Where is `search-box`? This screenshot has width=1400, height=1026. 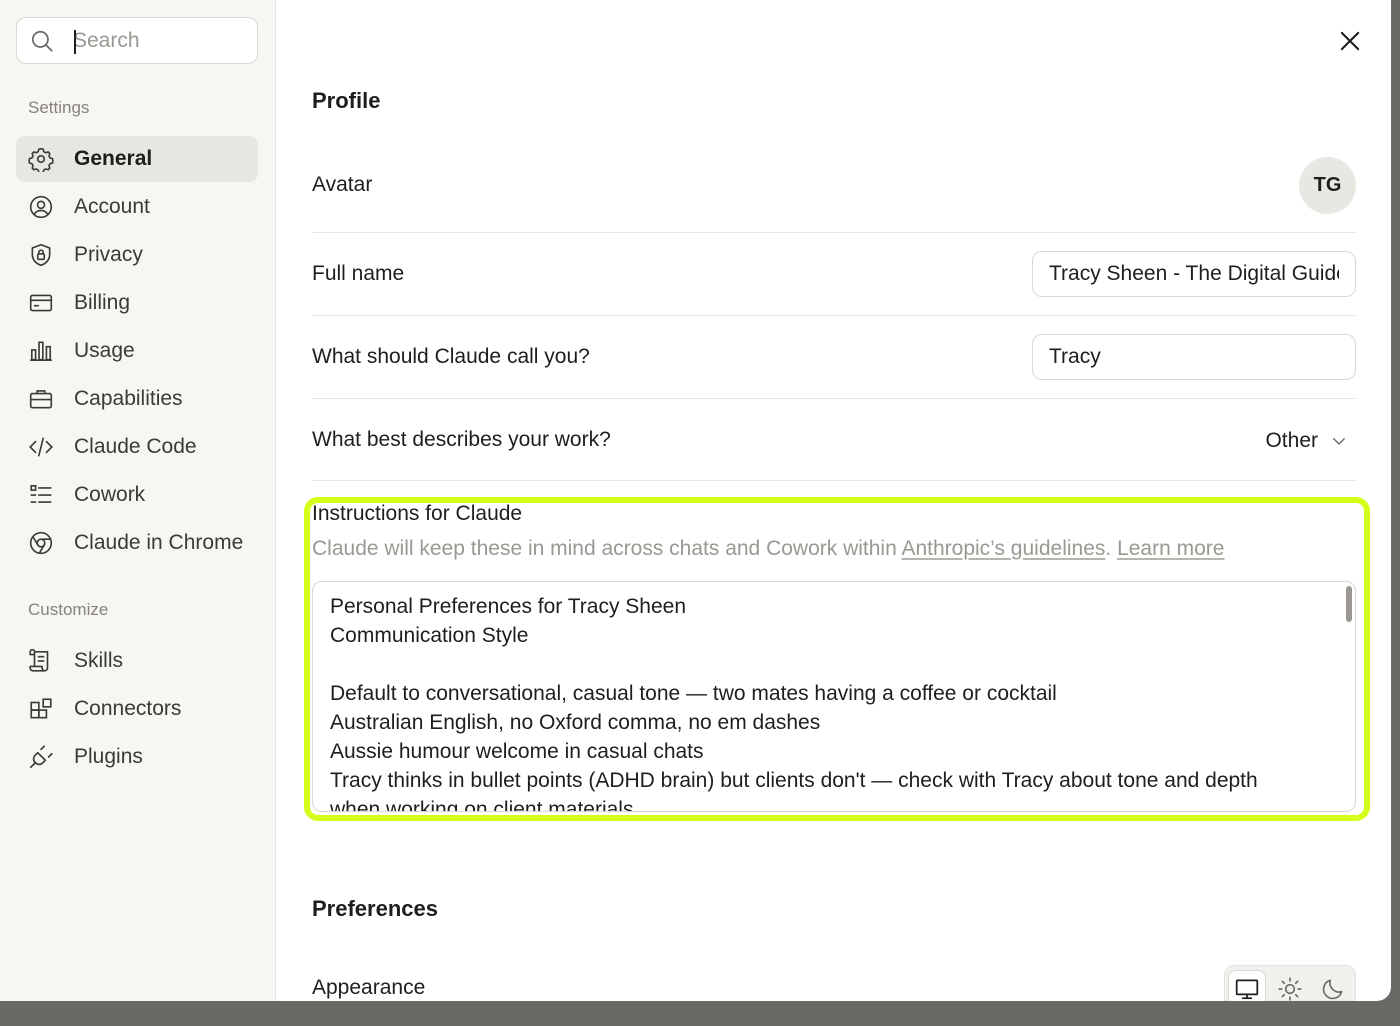 search-box is located at coordinates (137, 40).